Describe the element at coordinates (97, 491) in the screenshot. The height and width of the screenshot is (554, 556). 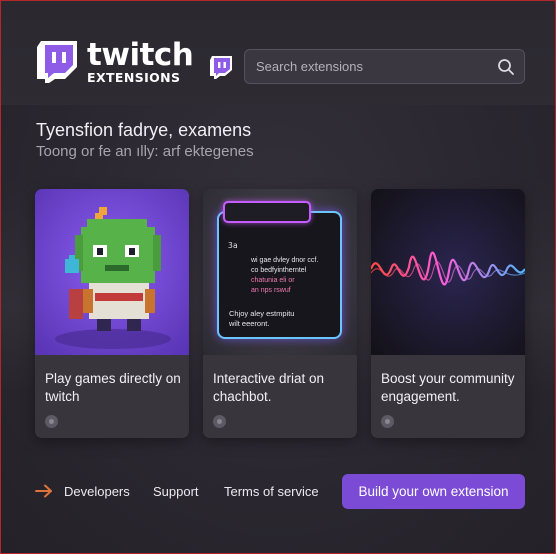
I see `footer-link-developers: Developers` at that location.